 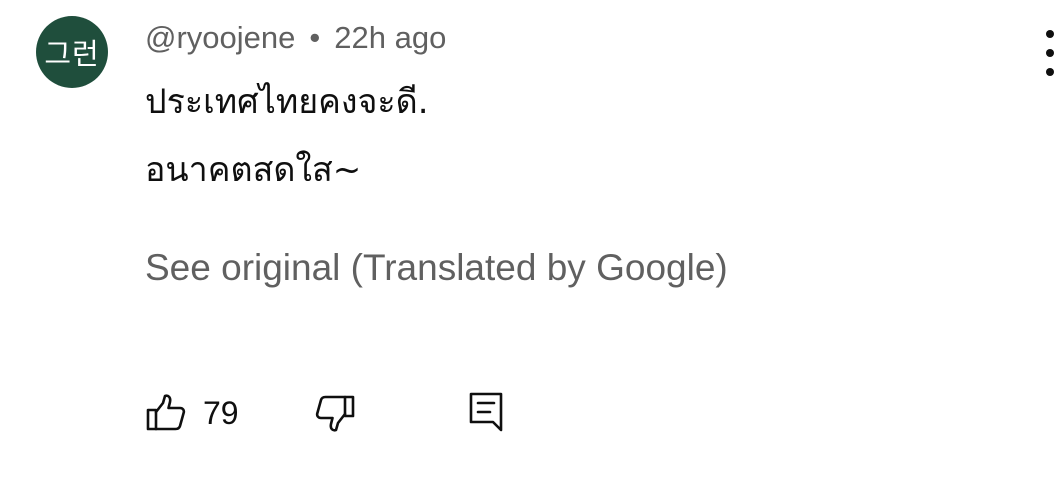 I want to click on comment-header: @ryoojene • 22h ago, so click(x=295, y=38).